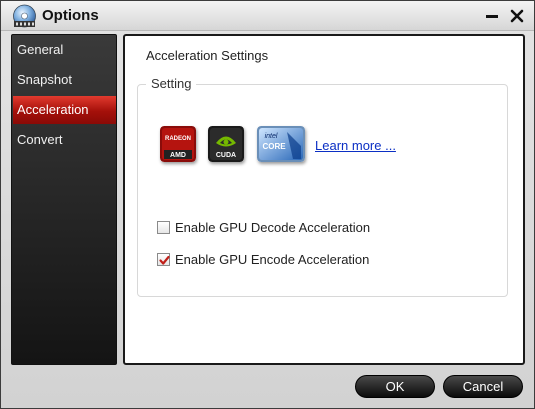 Image resolution: width=535 pixels, height=409 pixels. What do you see at coordinates (163, 227) in the screenshot?
I see `gpu-decode-checkbox` at bounding box center [163, 227].